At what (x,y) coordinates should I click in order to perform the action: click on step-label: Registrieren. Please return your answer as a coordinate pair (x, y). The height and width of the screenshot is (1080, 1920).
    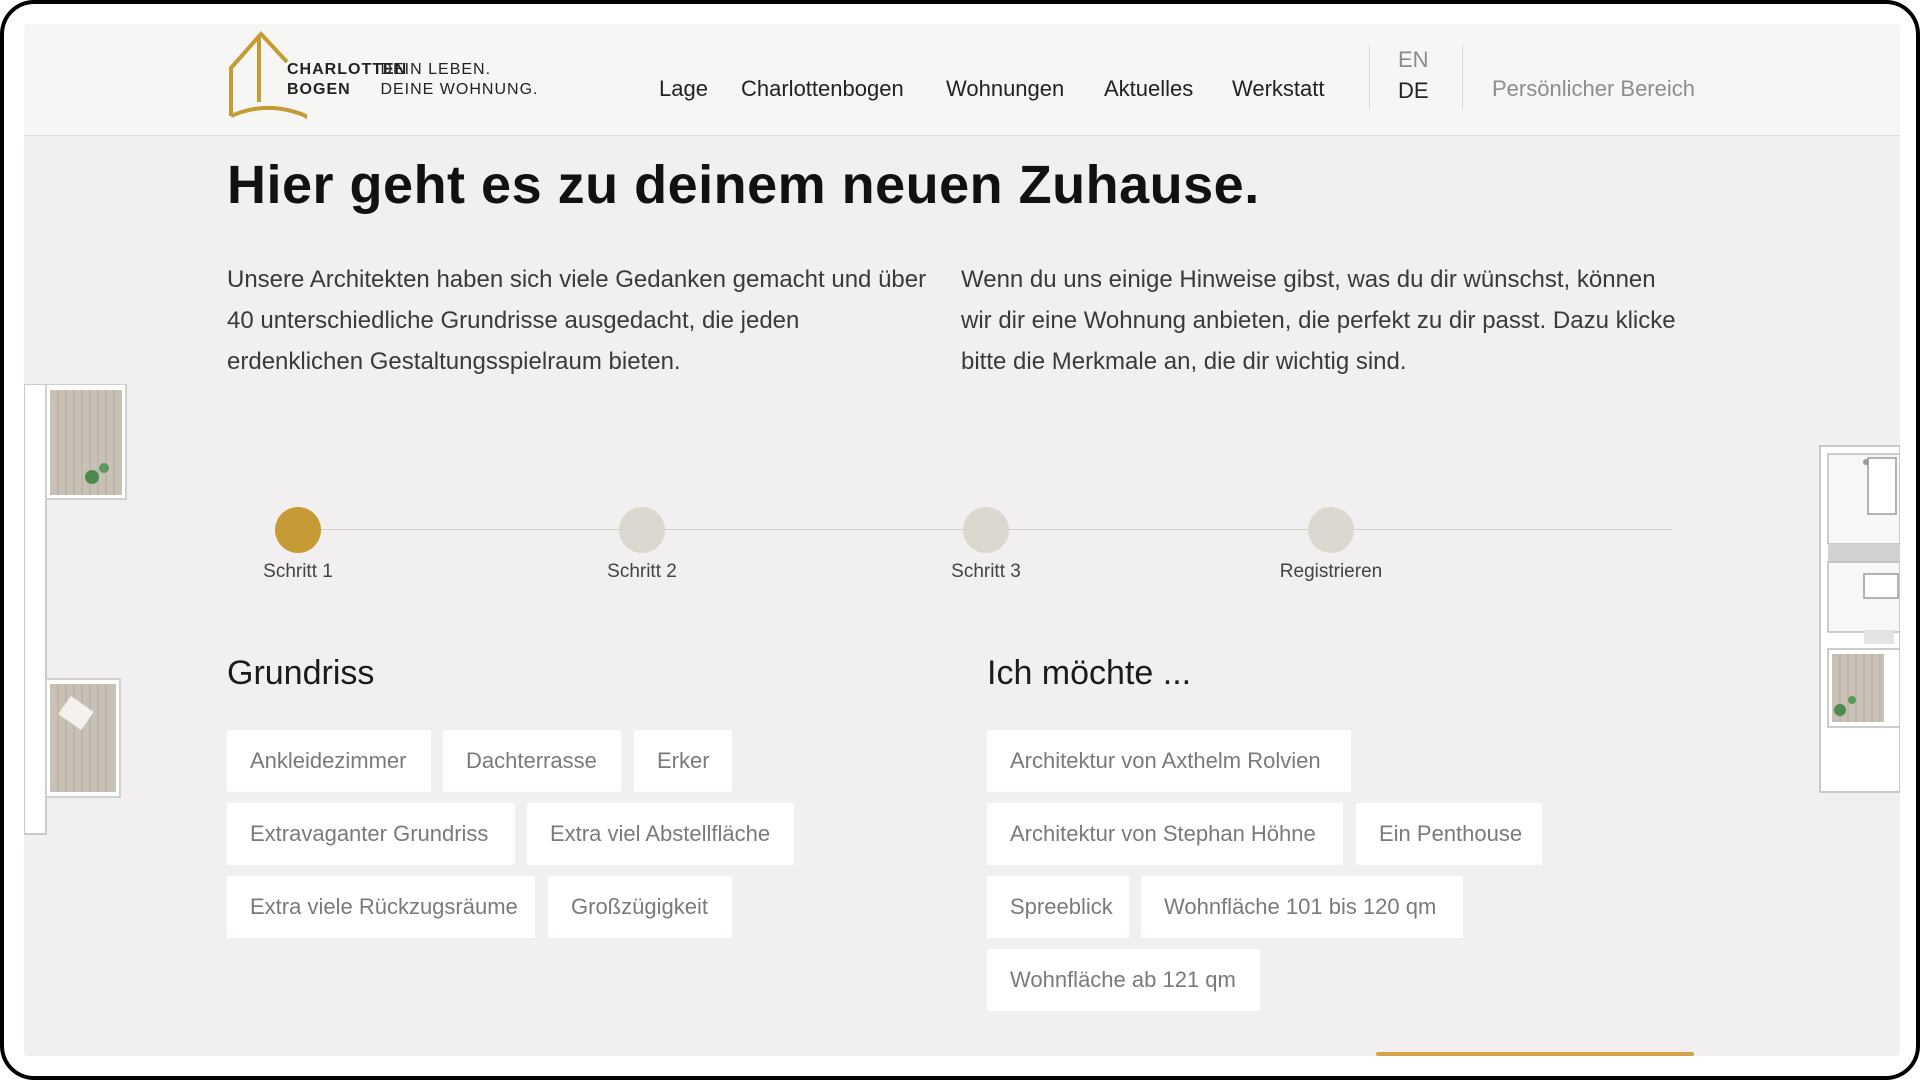
    Looking at the image, I should click on (1331, 571).